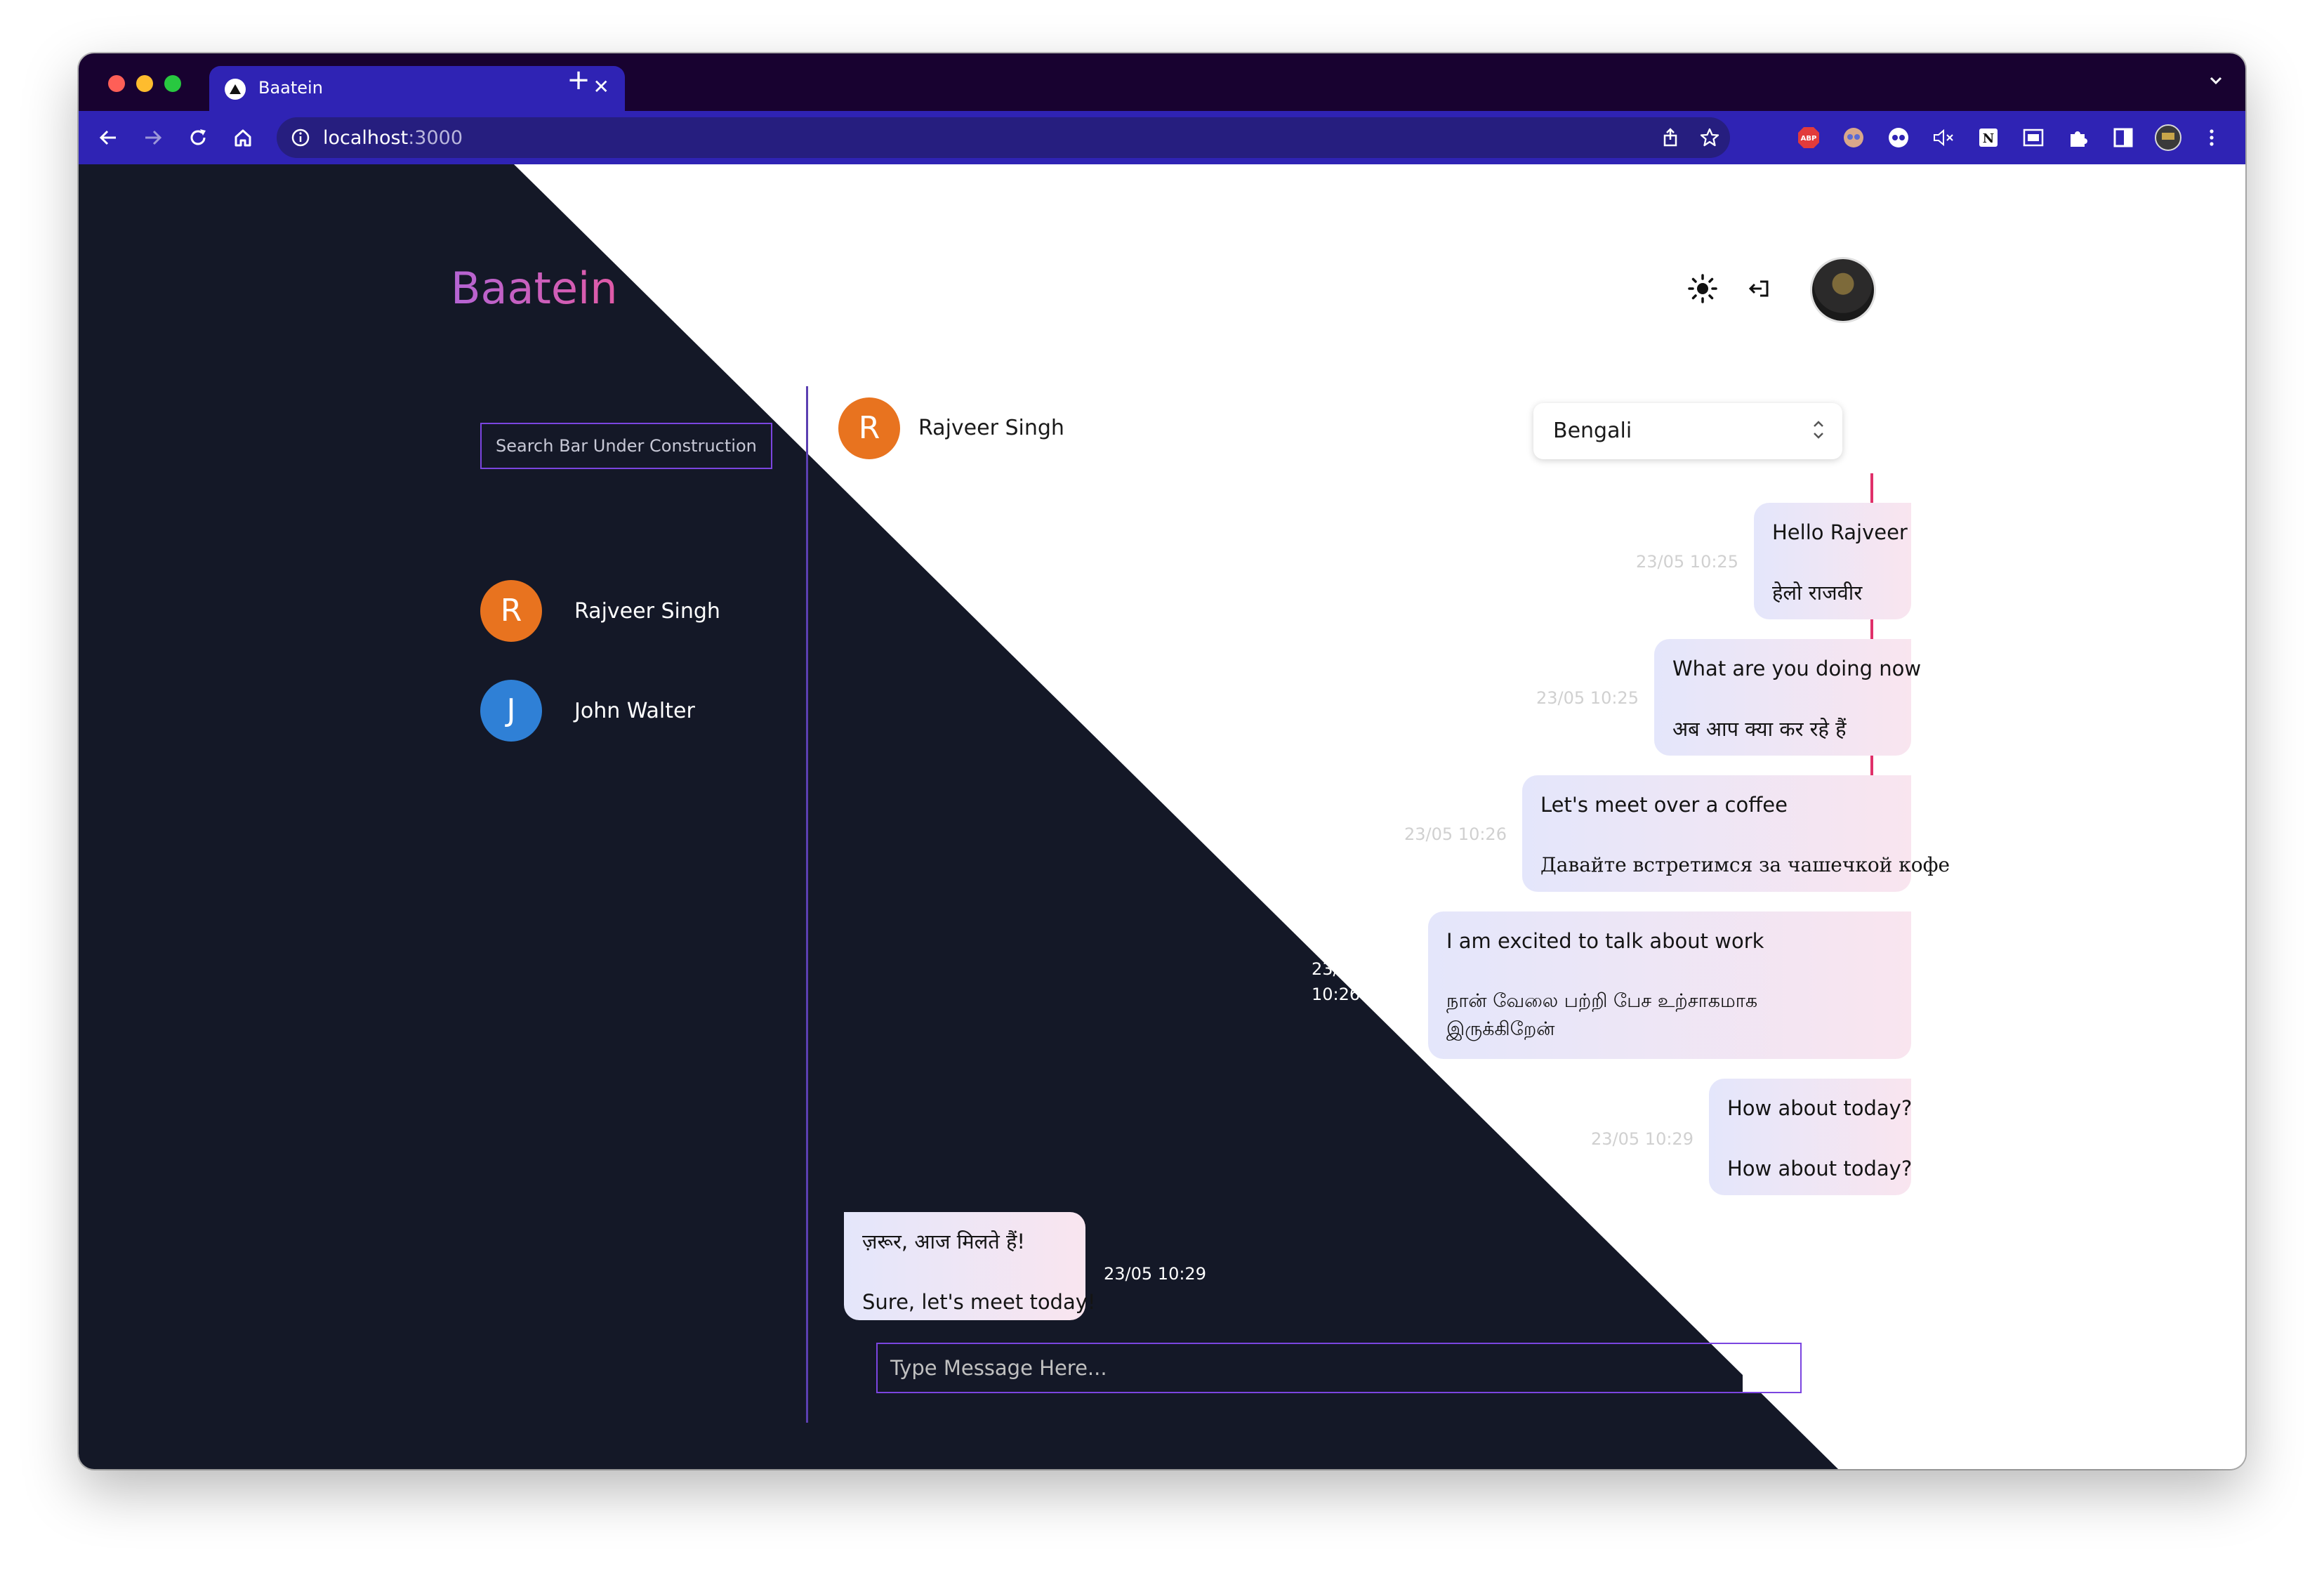  What do you see at coordinates (1797, 668) in the screenshot?
I see `message-text: What are you doing now` at bounding box center [1797, 668].